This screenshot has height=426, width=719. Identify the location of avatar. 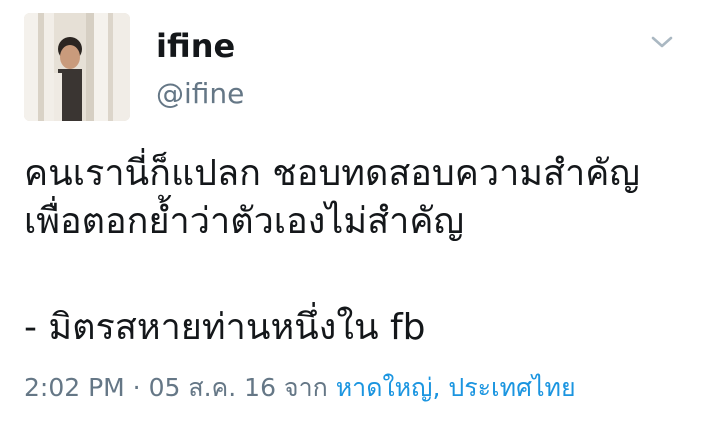
(77, 67).